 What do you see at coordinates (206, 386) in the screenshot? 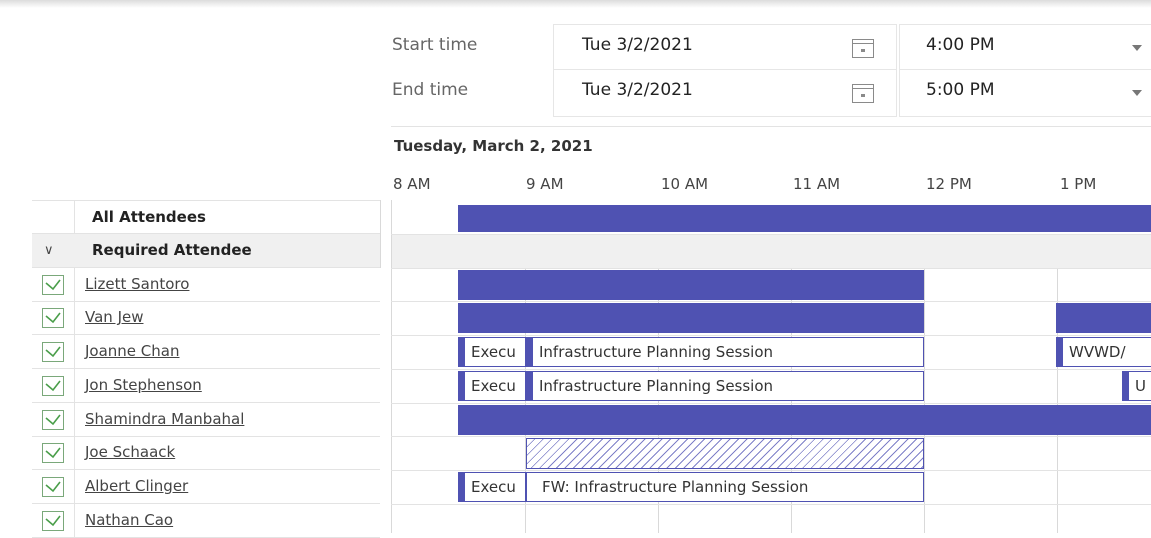
I see `attendee-row: Jon Stephenson` at bounding box center [206, 386].